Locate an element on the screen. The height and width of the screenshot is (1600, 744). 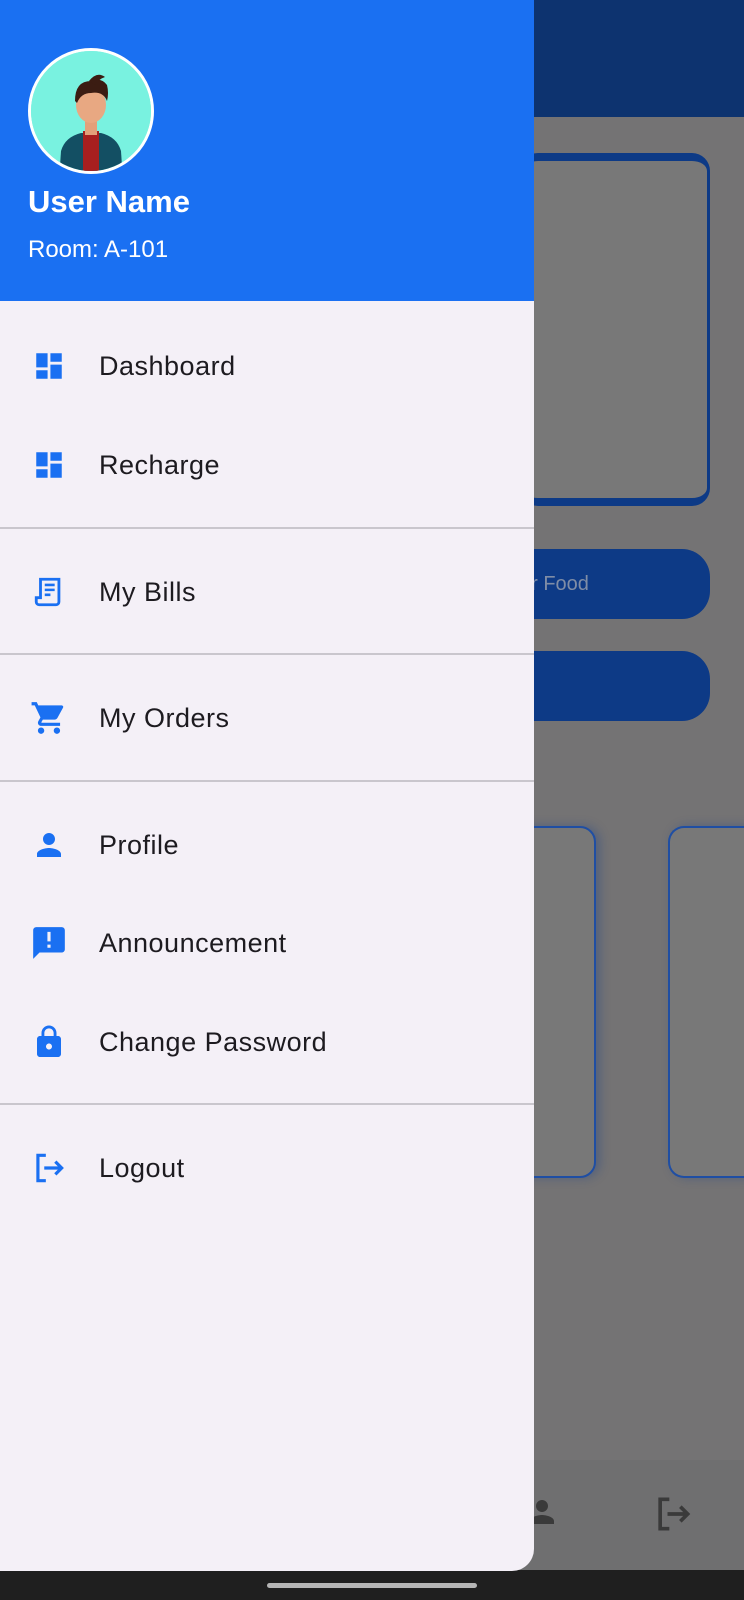
drawer-item-recharge: Recharge is located at coordinates (267, 465).